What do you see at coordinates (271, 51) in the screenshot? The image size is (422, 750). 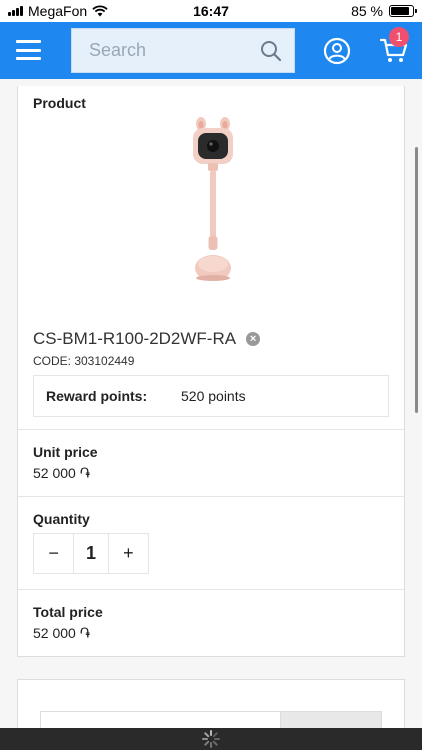 I see `search-icon` at bounding box center [271, 51].